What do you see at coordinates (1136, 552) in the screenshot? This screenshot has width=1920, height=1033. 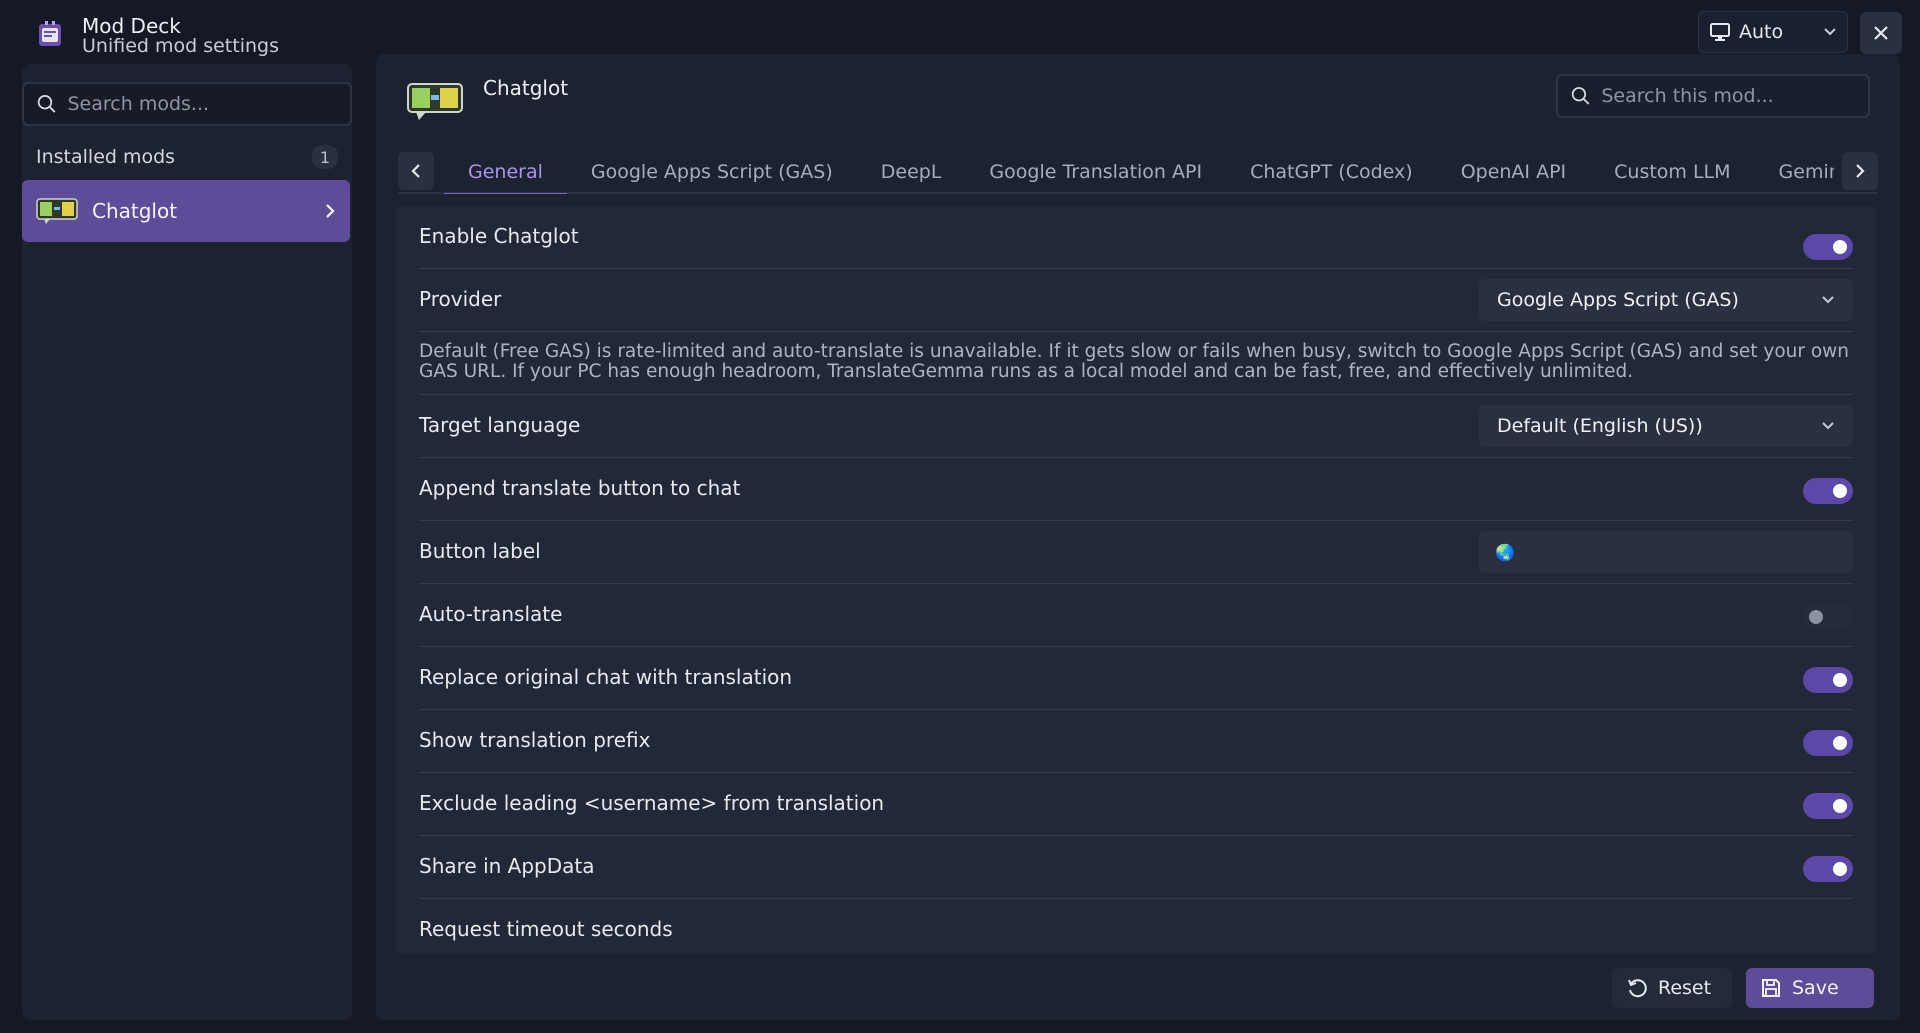 I see `setting-row-button-label: Button label` at bounding box center [1136, 552].